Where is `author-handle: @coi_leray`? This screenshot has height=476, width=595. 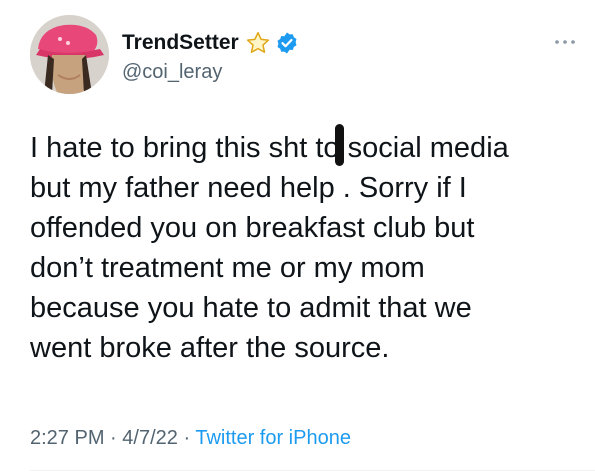 author-handle: @coi_leray is located at coordinates (172, 72).